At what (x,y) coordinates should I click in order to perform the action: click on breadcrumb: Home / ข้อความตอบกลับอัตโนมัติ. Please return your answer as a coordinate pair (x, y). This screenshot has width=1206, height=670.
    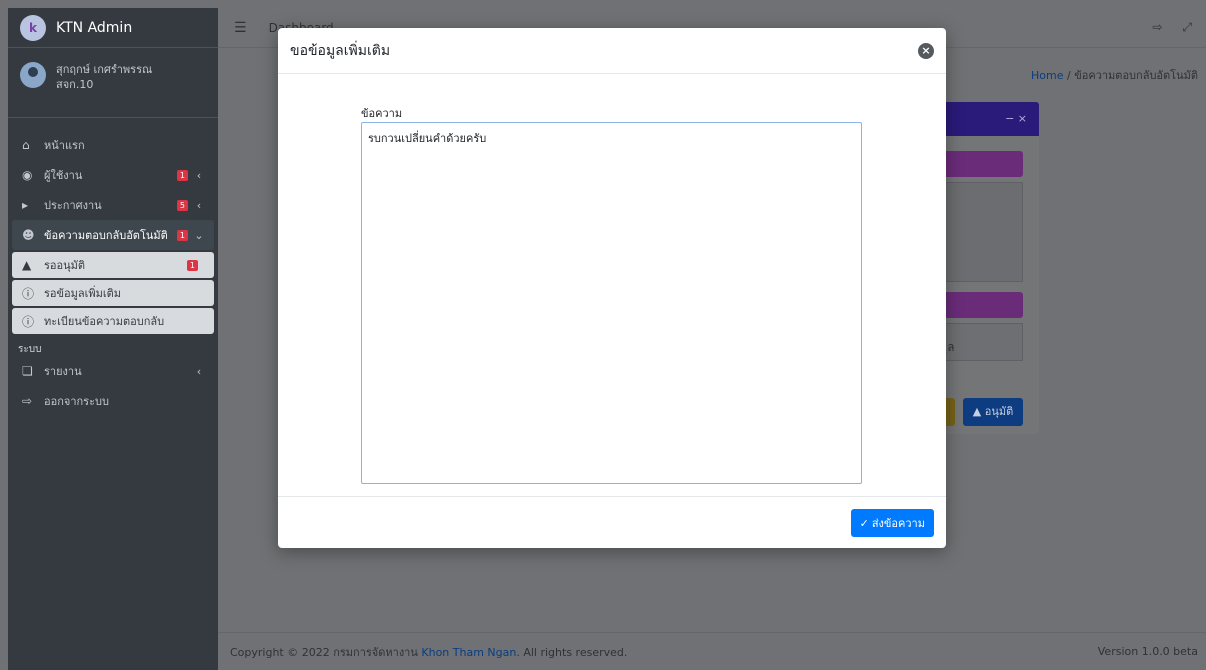
    Looking at the image, I should click on (1114, 75).